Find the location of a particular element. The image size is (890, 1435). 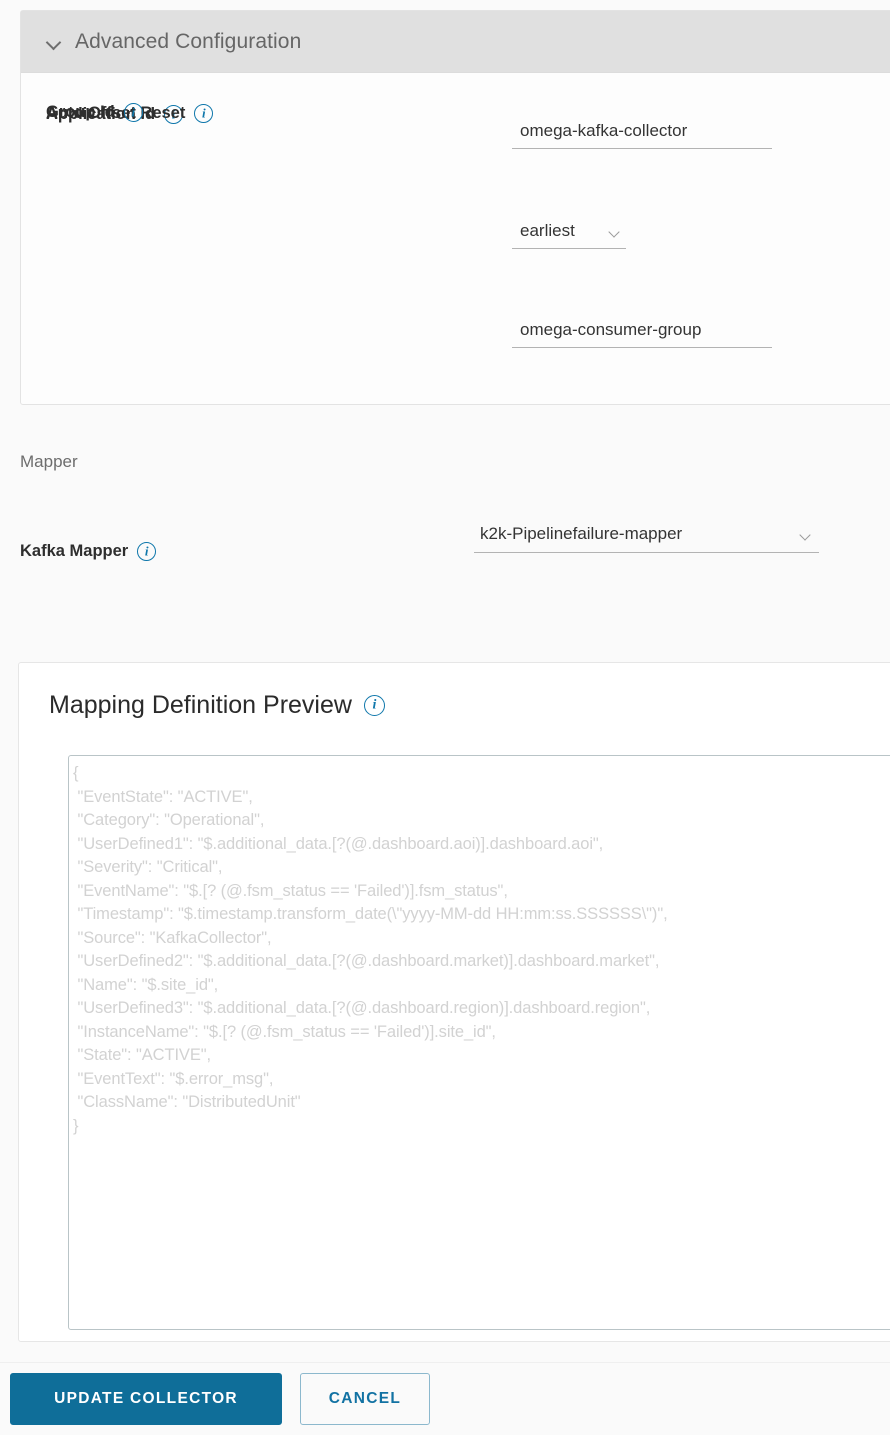

form-action-bar: UPDATE COLLECTOR CANCEL is located at coordinates (445, 1398).